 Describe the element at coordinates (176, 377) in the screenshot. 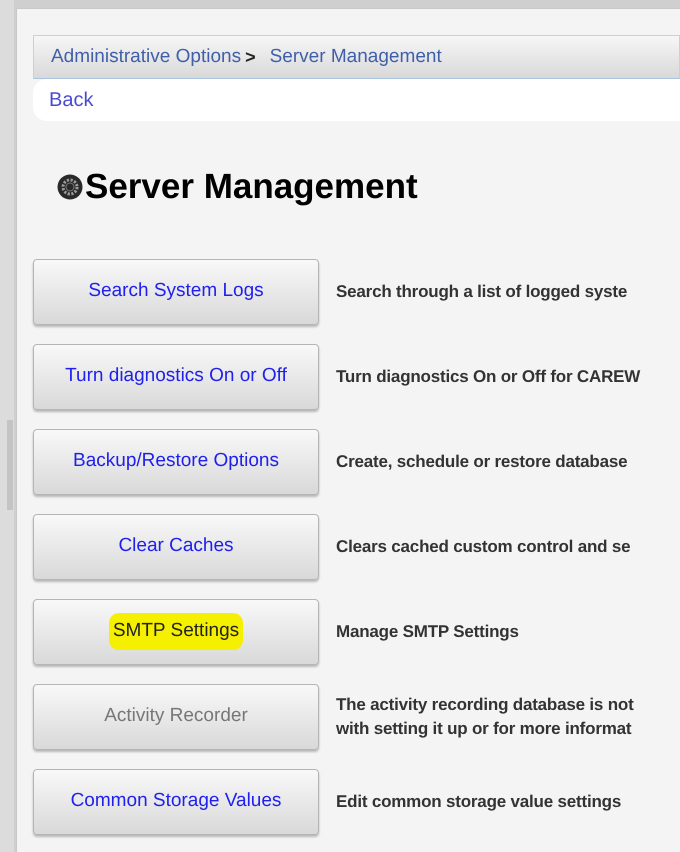

I see `option-button: Turn diagnostics On or Off` at that location.